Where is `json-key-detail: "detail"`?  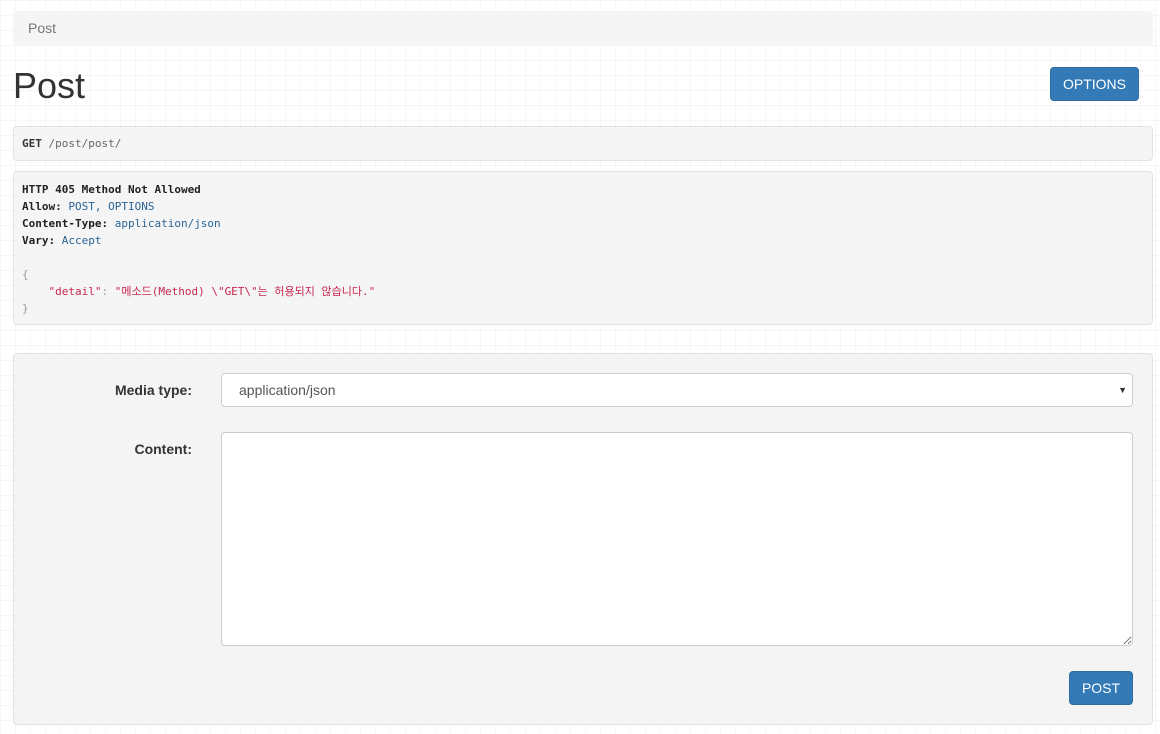
json-key-detail: "detail" is located at coordinates (75, 291).